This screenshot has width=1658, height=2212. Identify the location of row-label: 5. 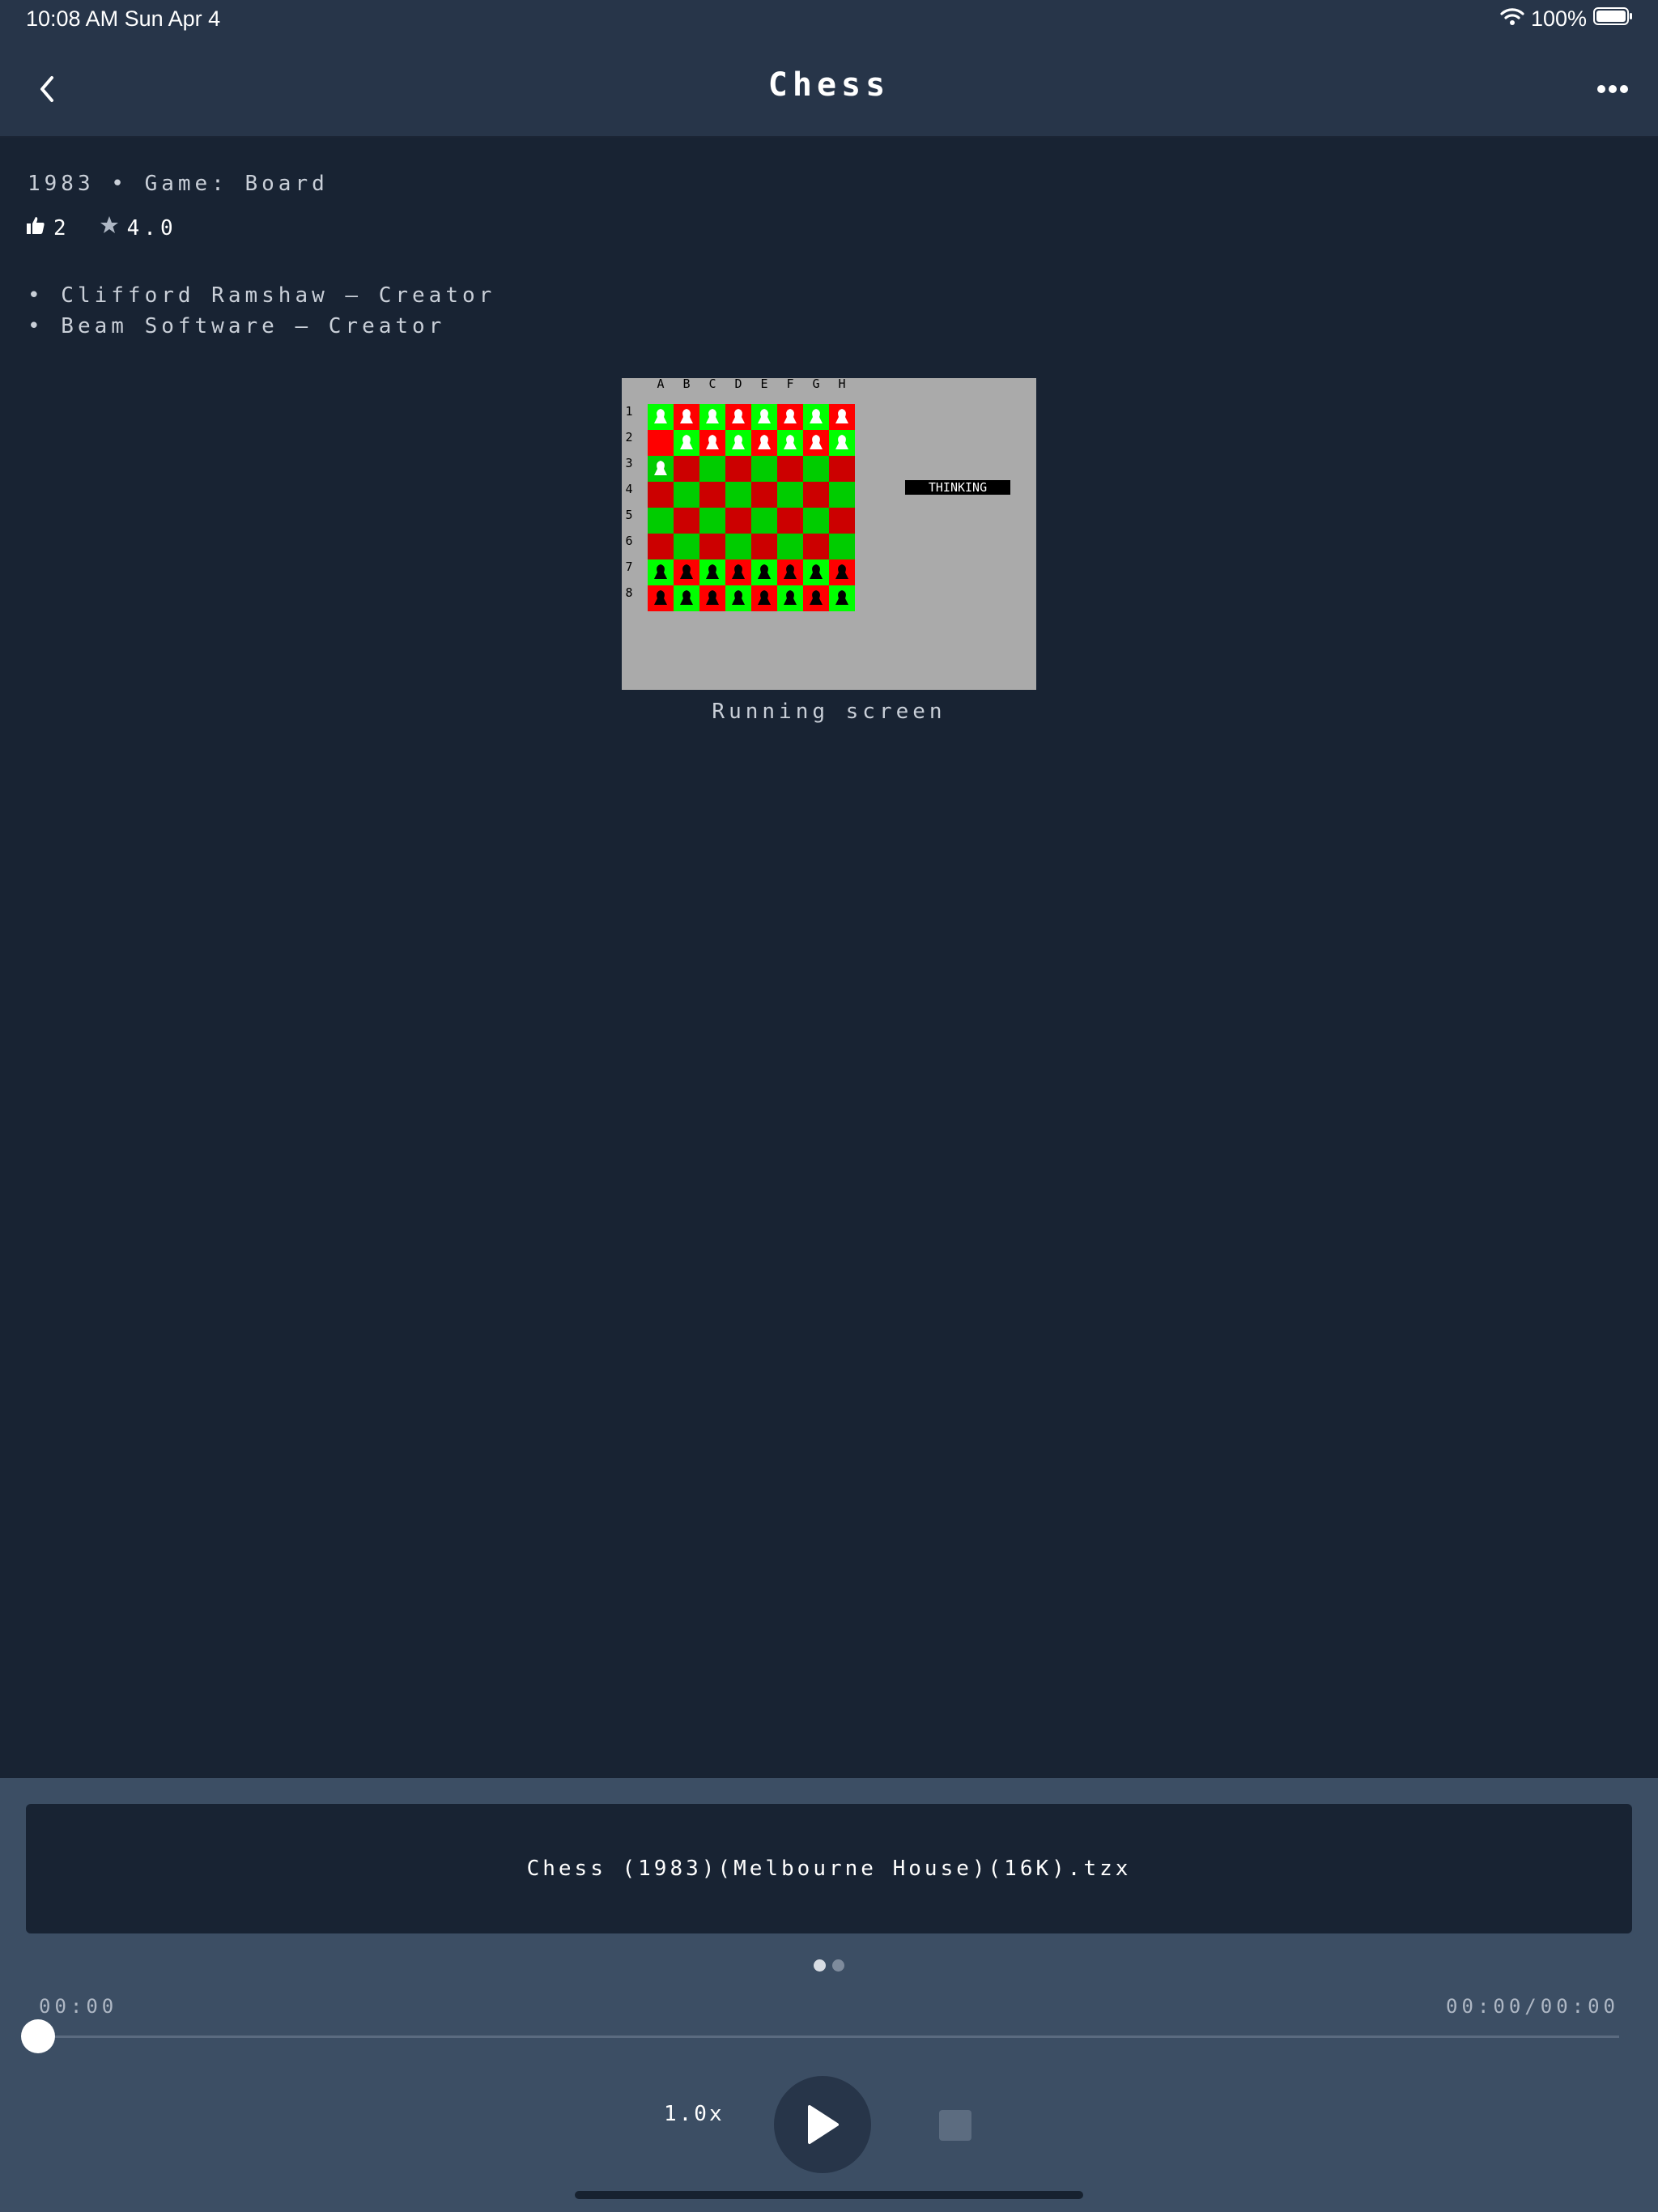
(628, 515).